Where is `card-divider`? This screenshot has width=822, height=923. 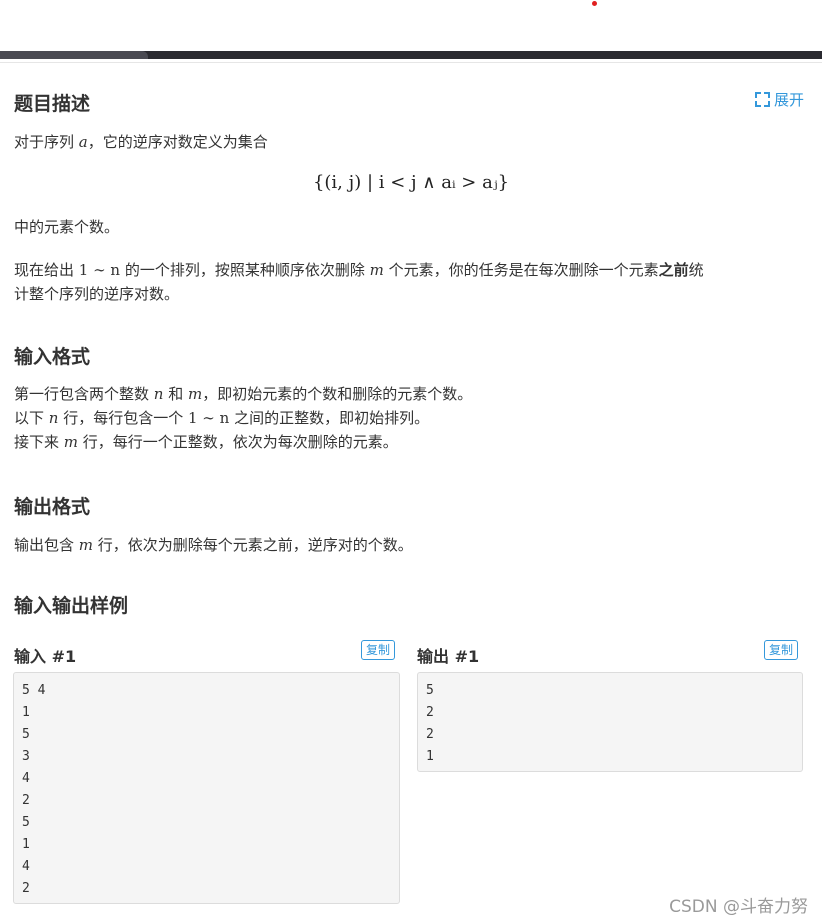
card-divider is located at coordinates (411, 62).